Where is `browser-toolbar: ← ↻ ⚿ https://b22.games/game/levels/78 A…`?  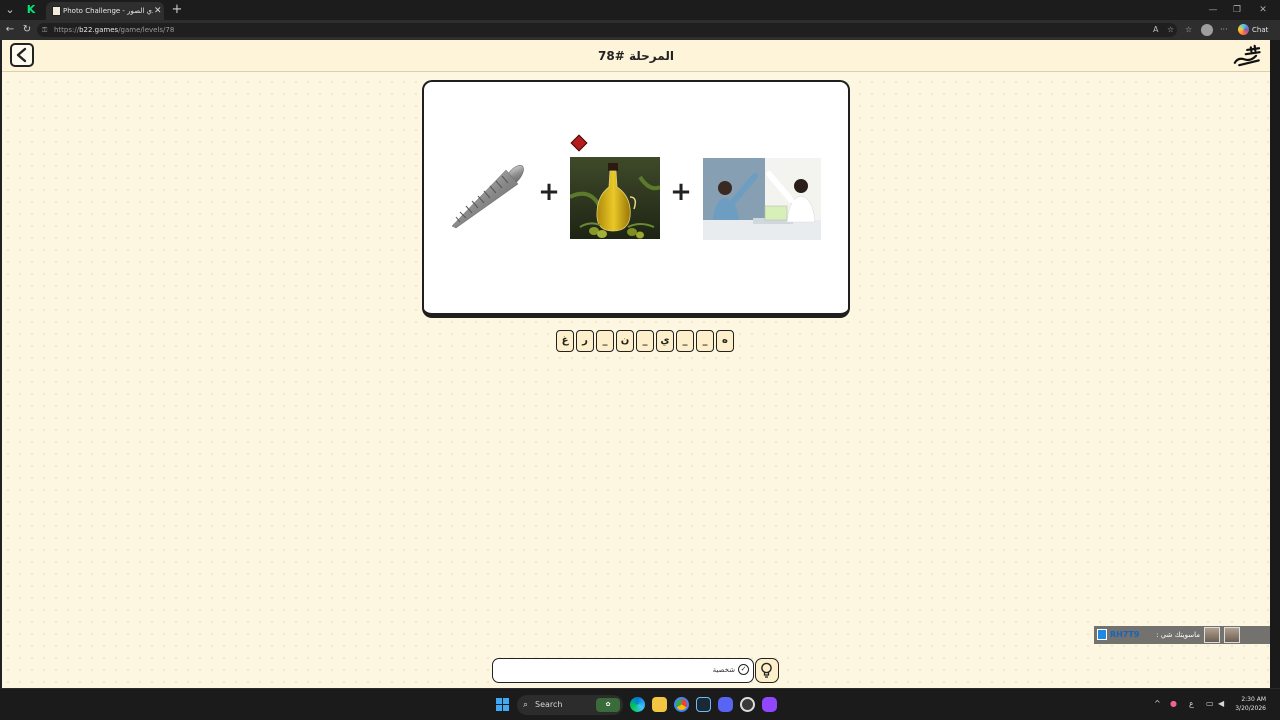 browser-toolbar: ← ↻ ⚿ https://b22.games/game/levels/78 A… is located at coordinates (640, 30).